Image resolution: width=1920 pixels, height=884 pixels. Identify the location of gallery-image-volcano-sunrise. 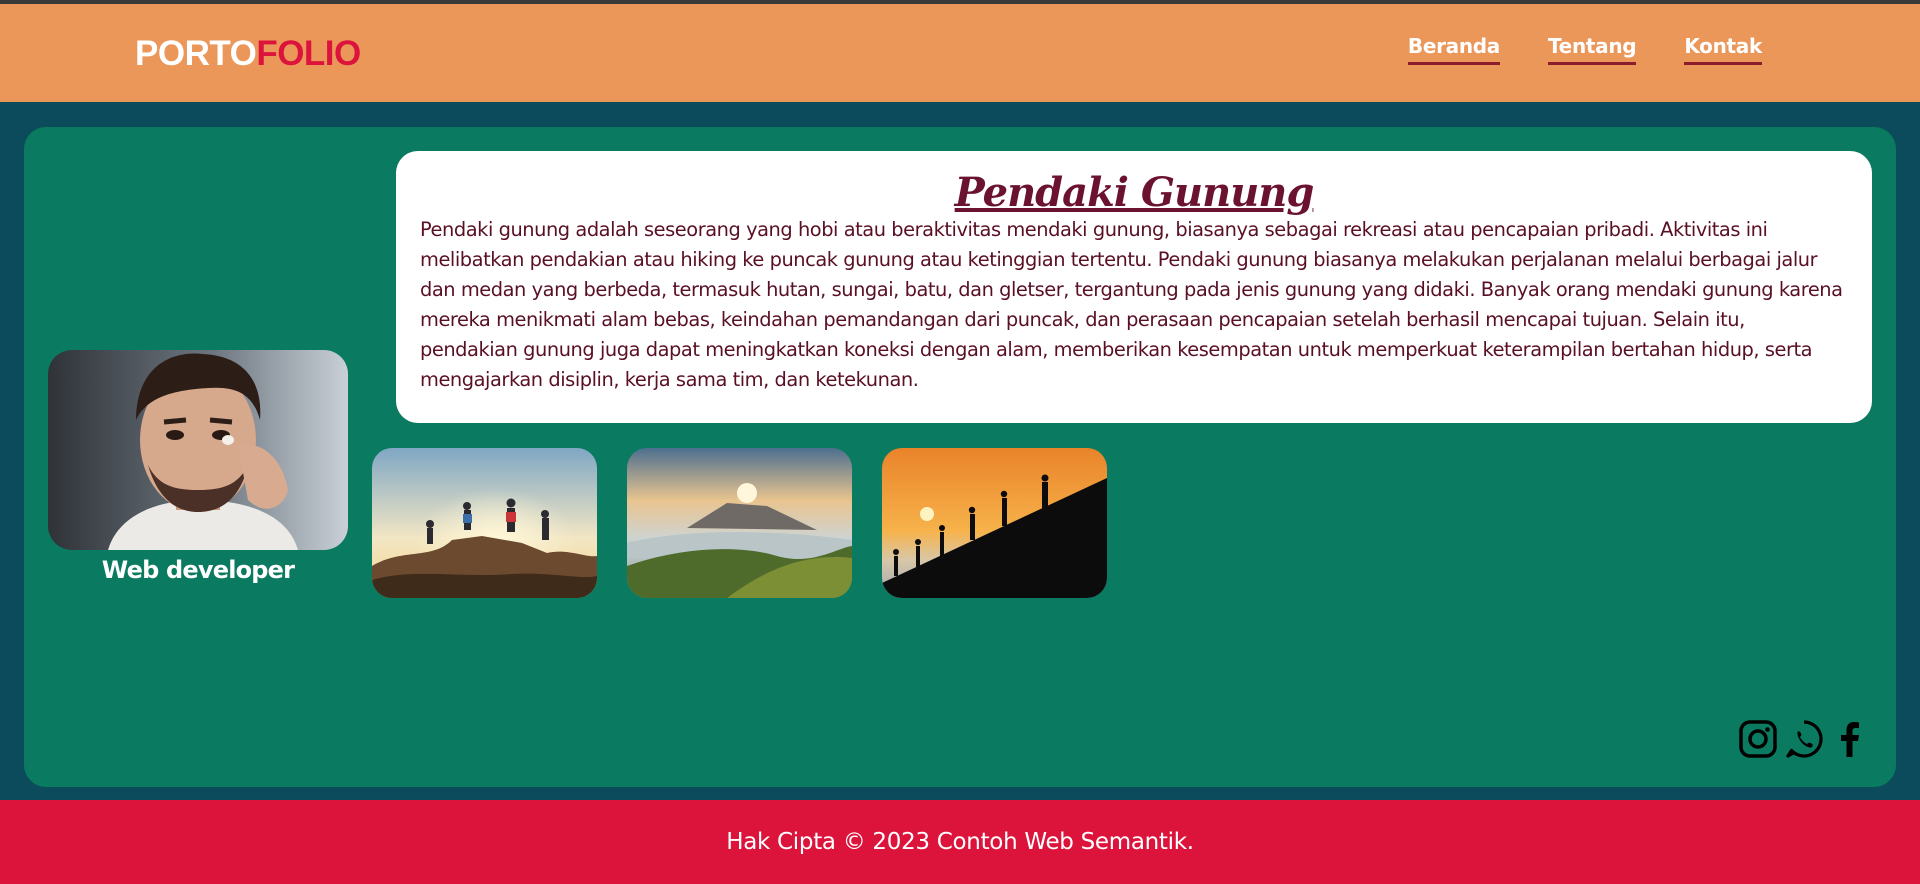
(739, 523).